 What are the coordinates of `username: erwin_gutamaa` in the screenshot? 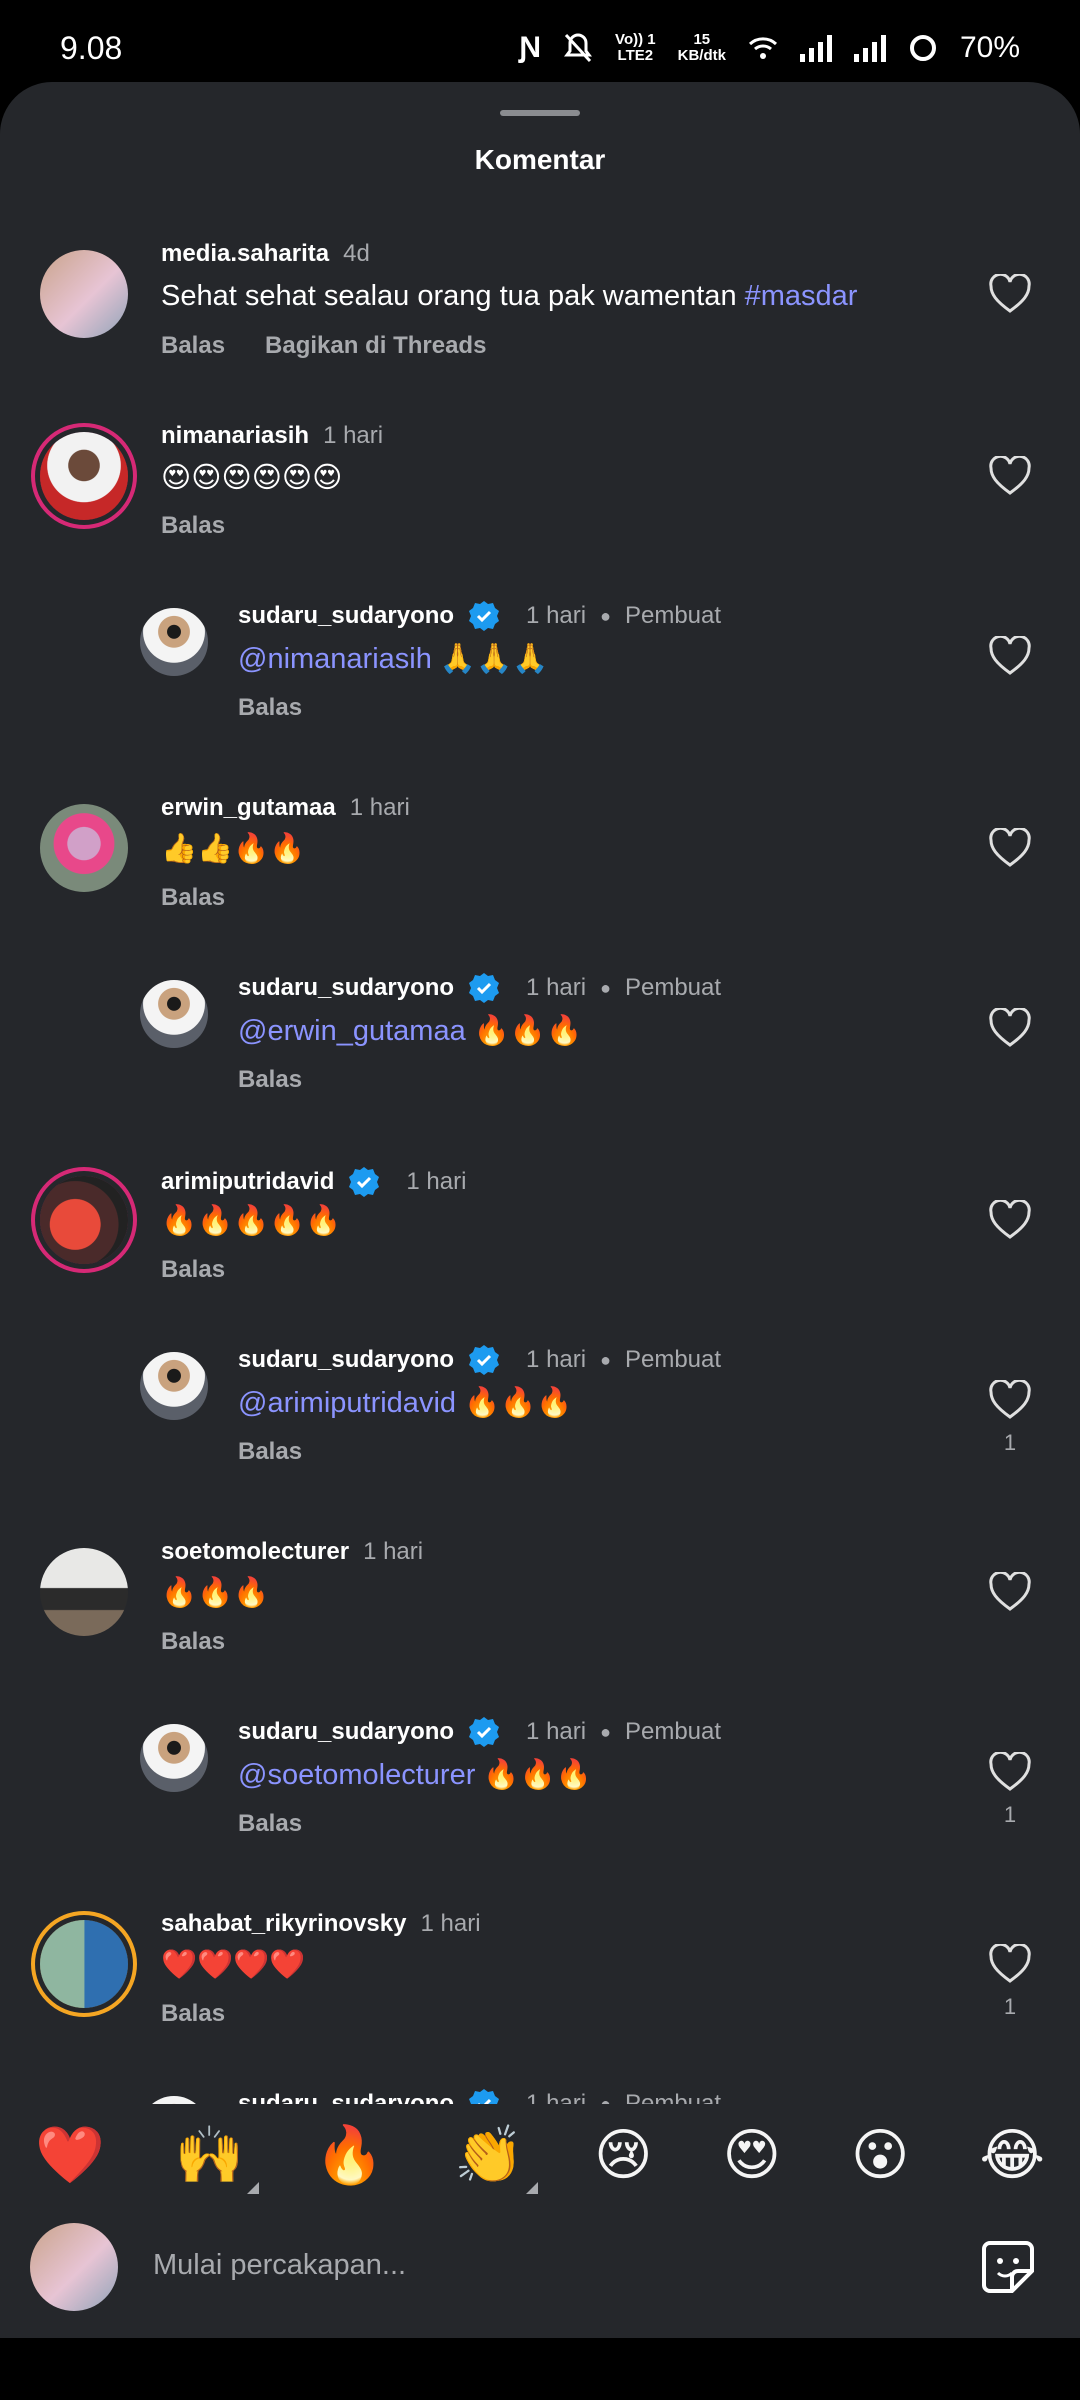 It's located at (248, 808).